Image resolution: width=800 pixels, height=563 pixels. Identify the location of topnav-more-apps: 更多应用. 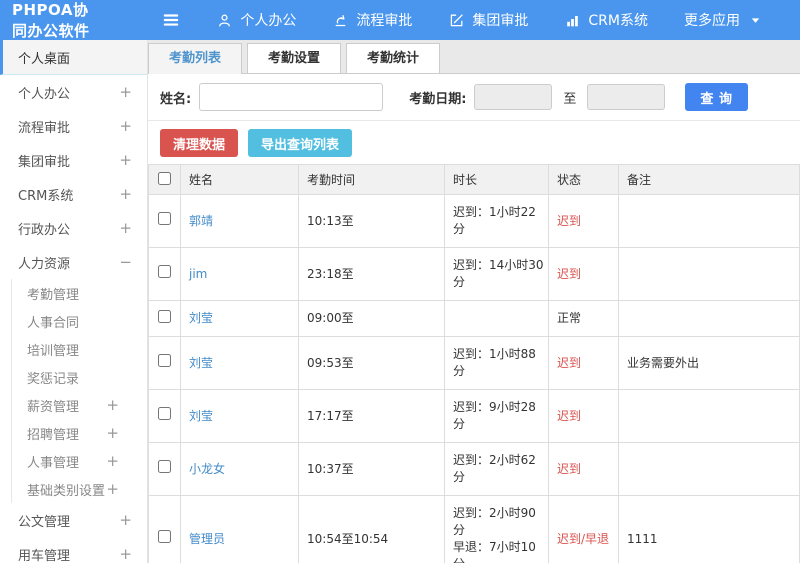
(724, 20).